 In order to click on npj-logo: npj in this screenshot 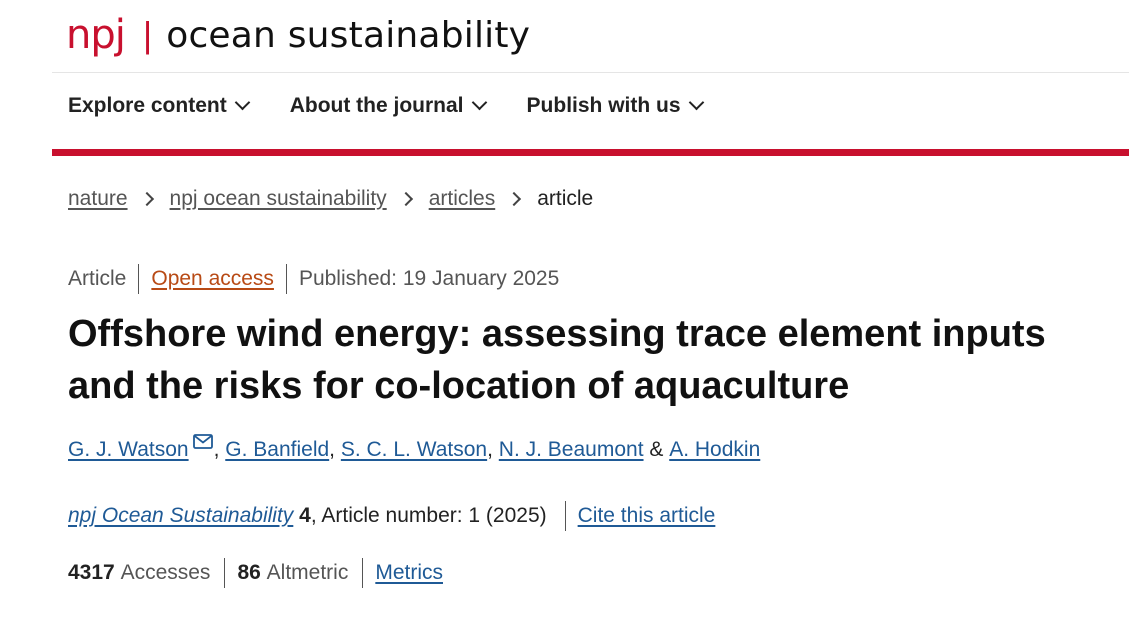, I will do `click(96, 35)`.